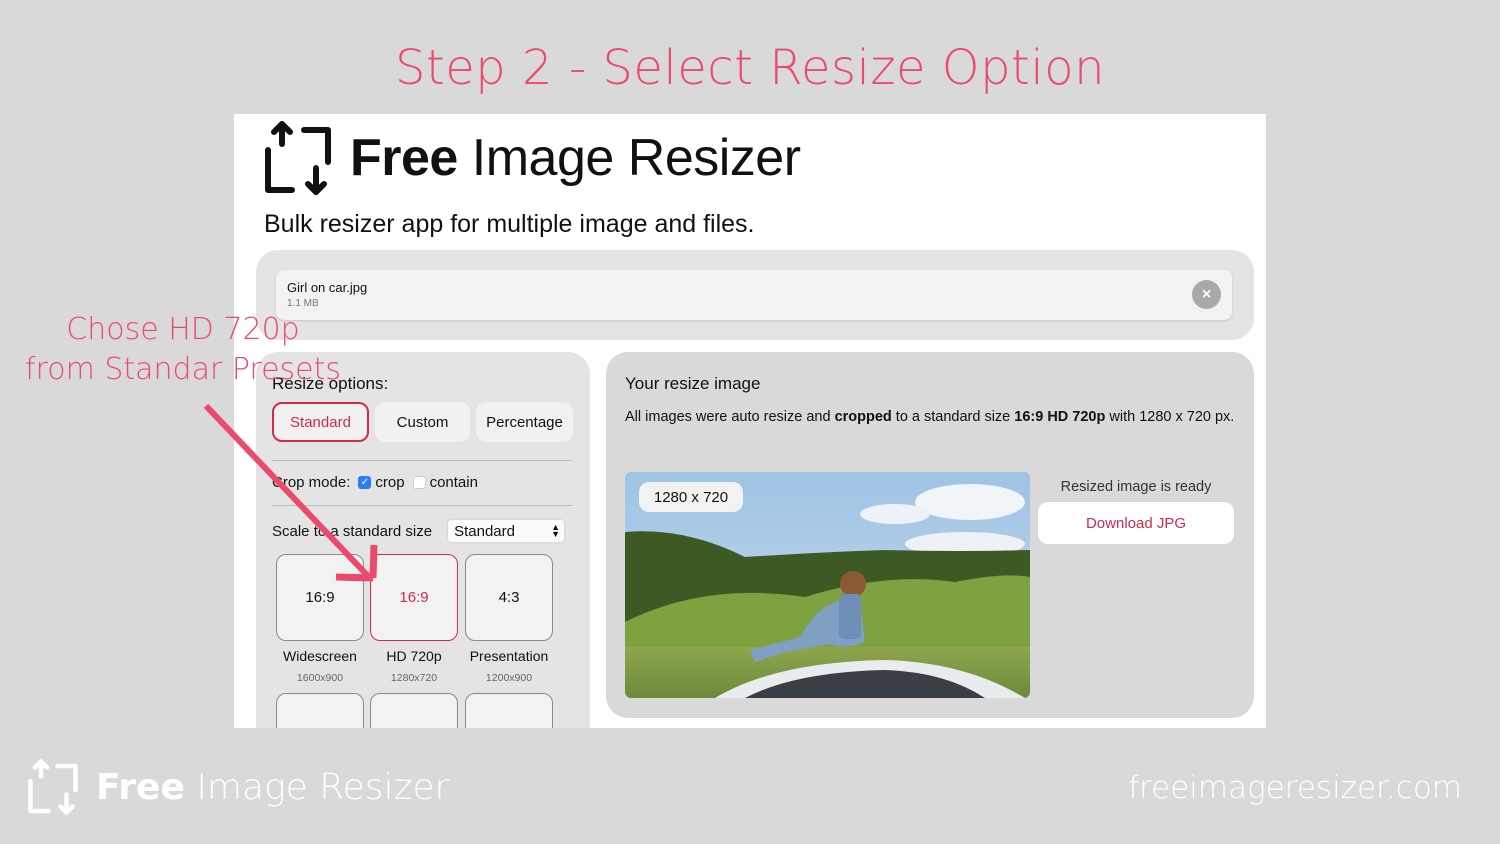 This screenshot has width=1500, height=844. Describe the element at coordinates (509, 597) in the screenshot. I see `preset-ratio: 4:3` at that location.